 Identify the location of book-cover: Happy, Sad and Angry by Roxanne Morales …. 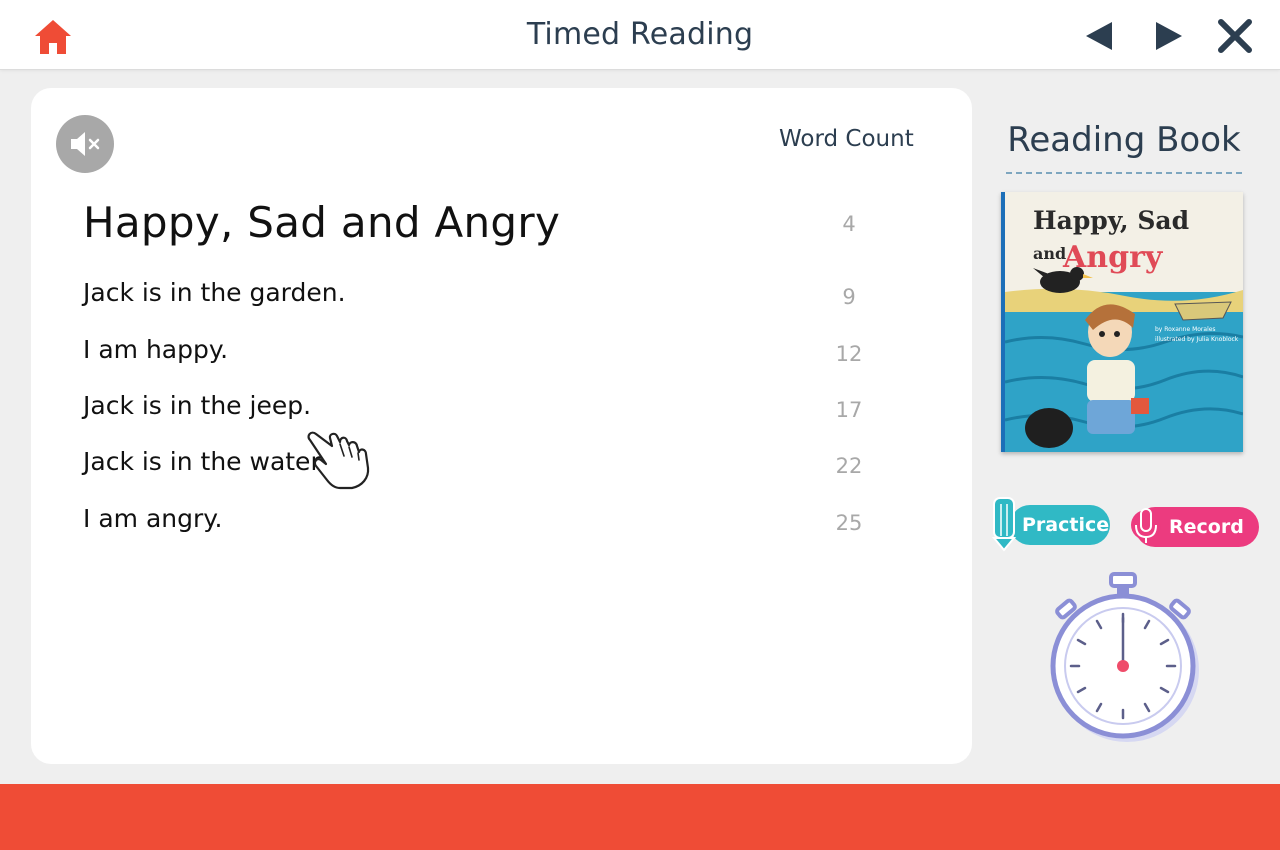
(1122, 322).